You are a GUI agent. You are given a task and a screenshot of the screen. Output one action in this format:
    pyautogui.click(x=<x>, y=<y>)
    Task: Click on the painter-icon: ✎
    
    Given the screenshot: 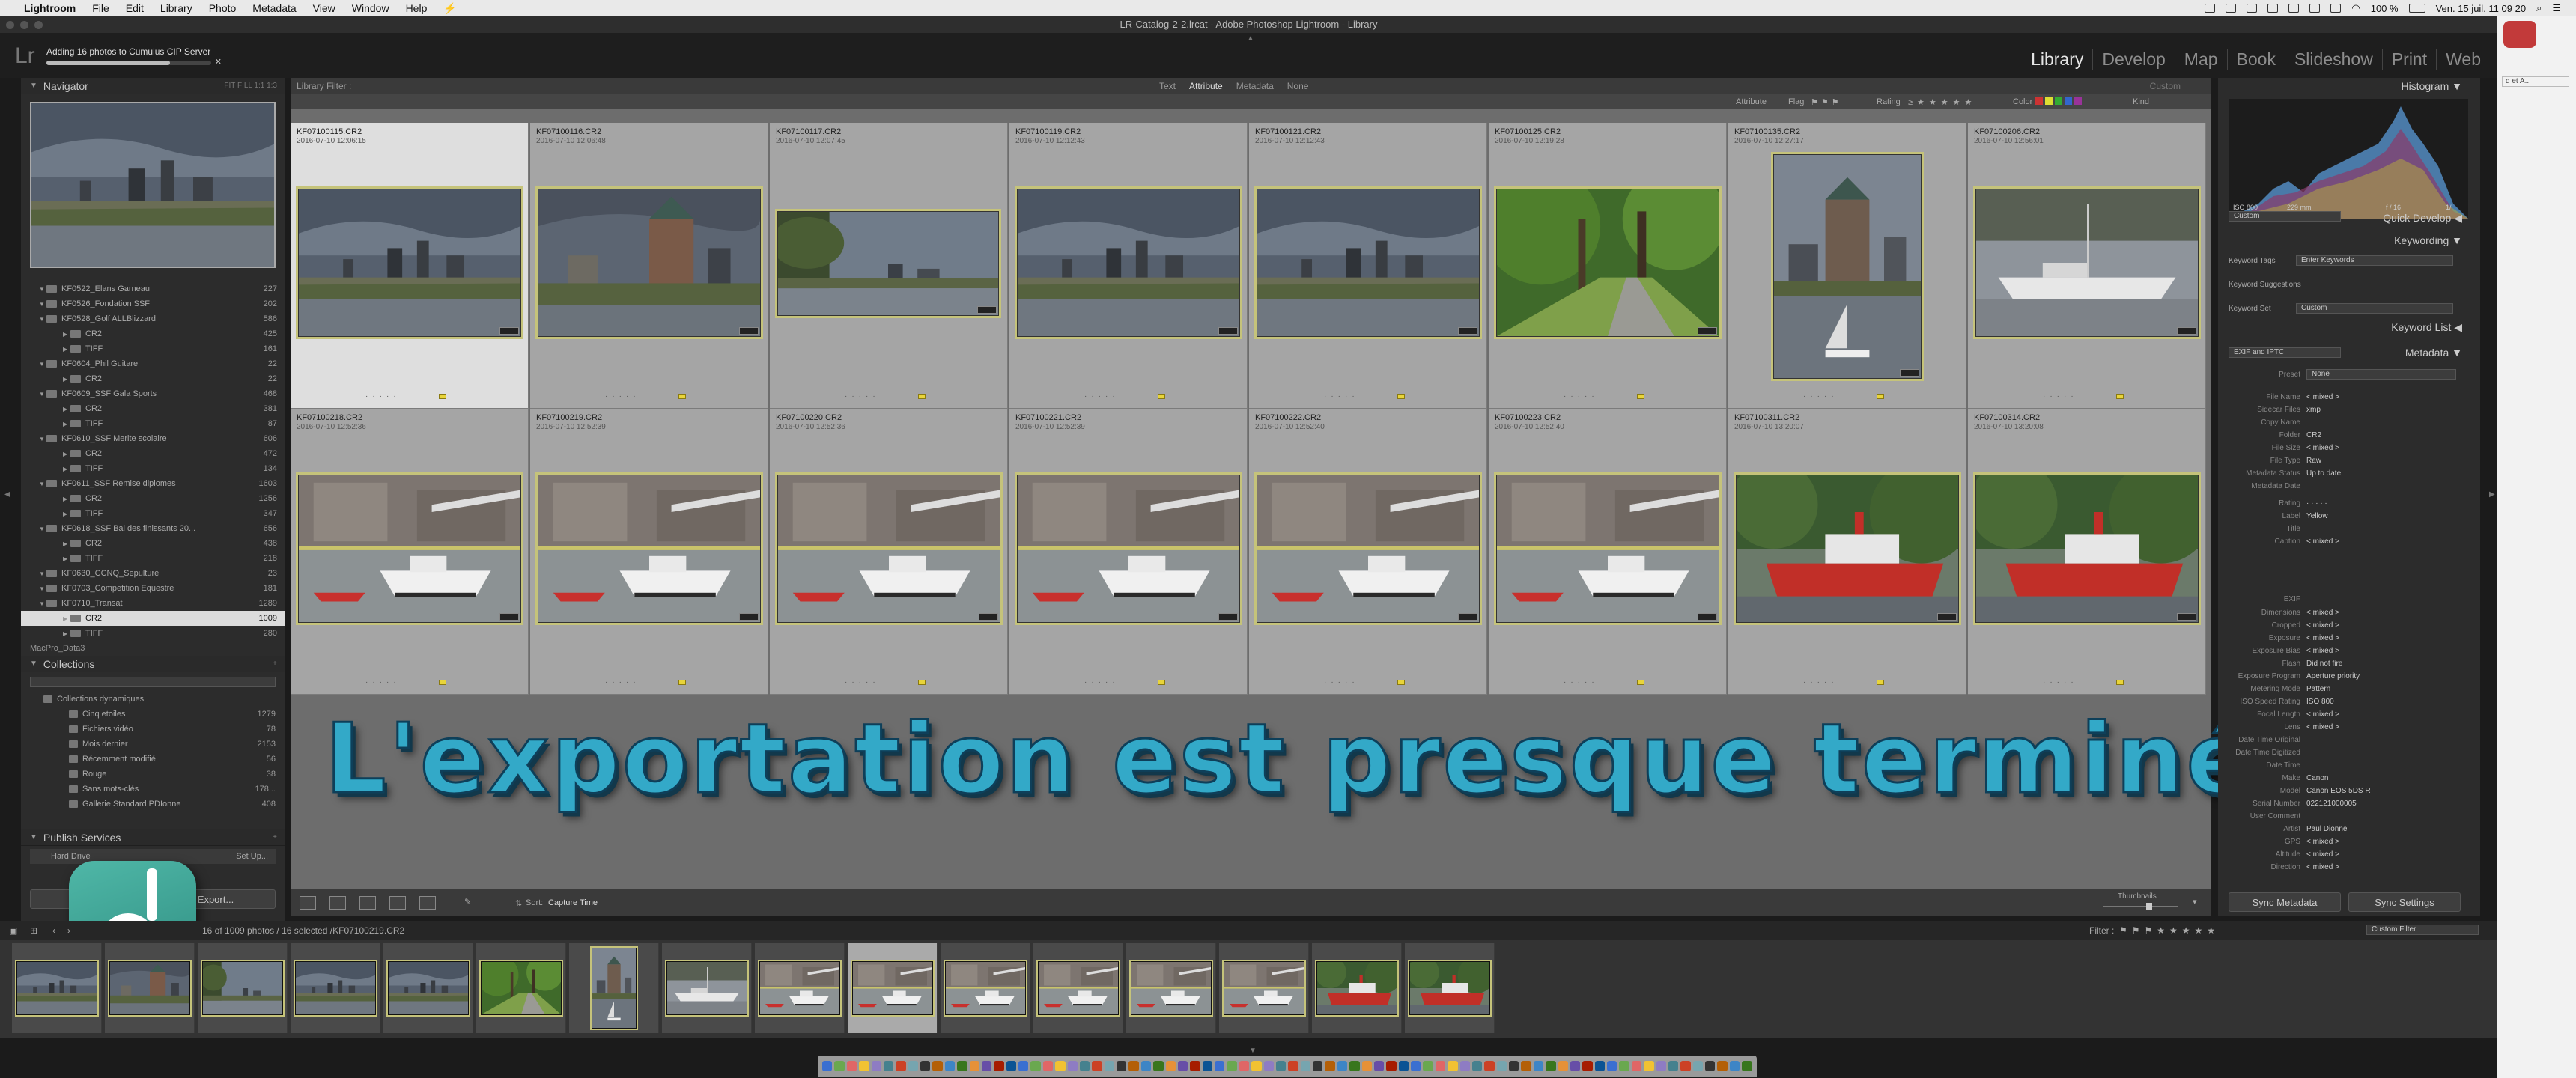 What is the action you would take?
    pyautogui.click(x=467, y=902)
    